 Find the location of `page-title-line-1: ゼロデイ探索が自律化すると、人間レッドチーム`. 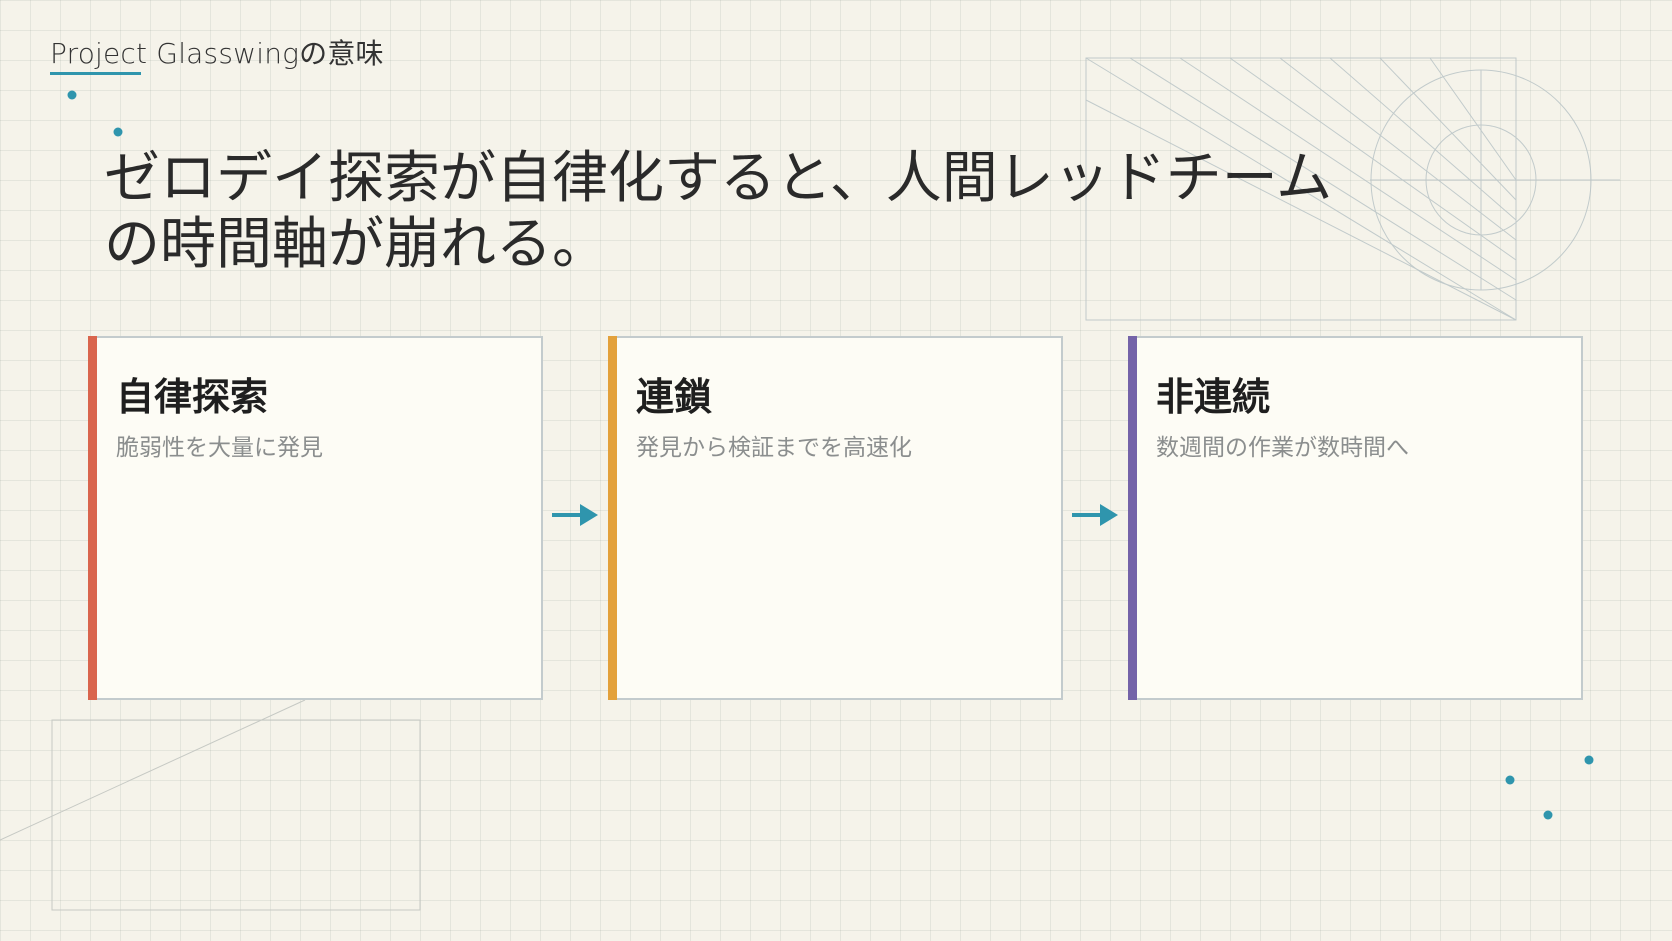

page-title-line-1: ゼロデイ探索が自律化すると、人間レッドチーム is located at coordinates (718, 178).